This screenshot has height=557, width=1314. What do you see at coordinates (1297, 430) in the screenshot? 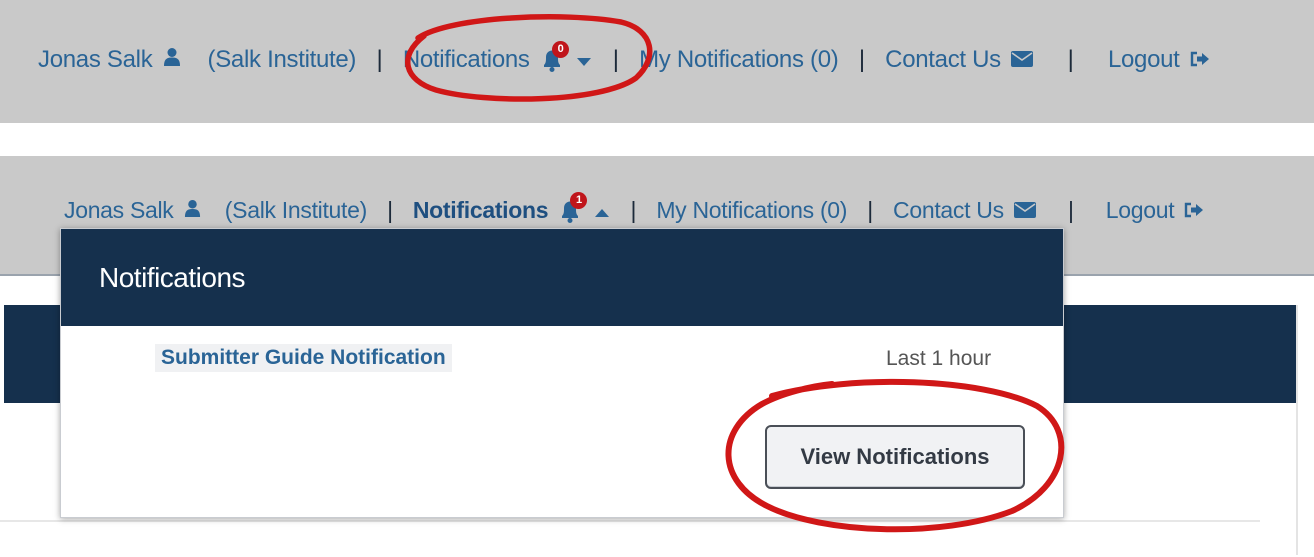
I see `page-panel-edge` at bounding box center [1297, 430].